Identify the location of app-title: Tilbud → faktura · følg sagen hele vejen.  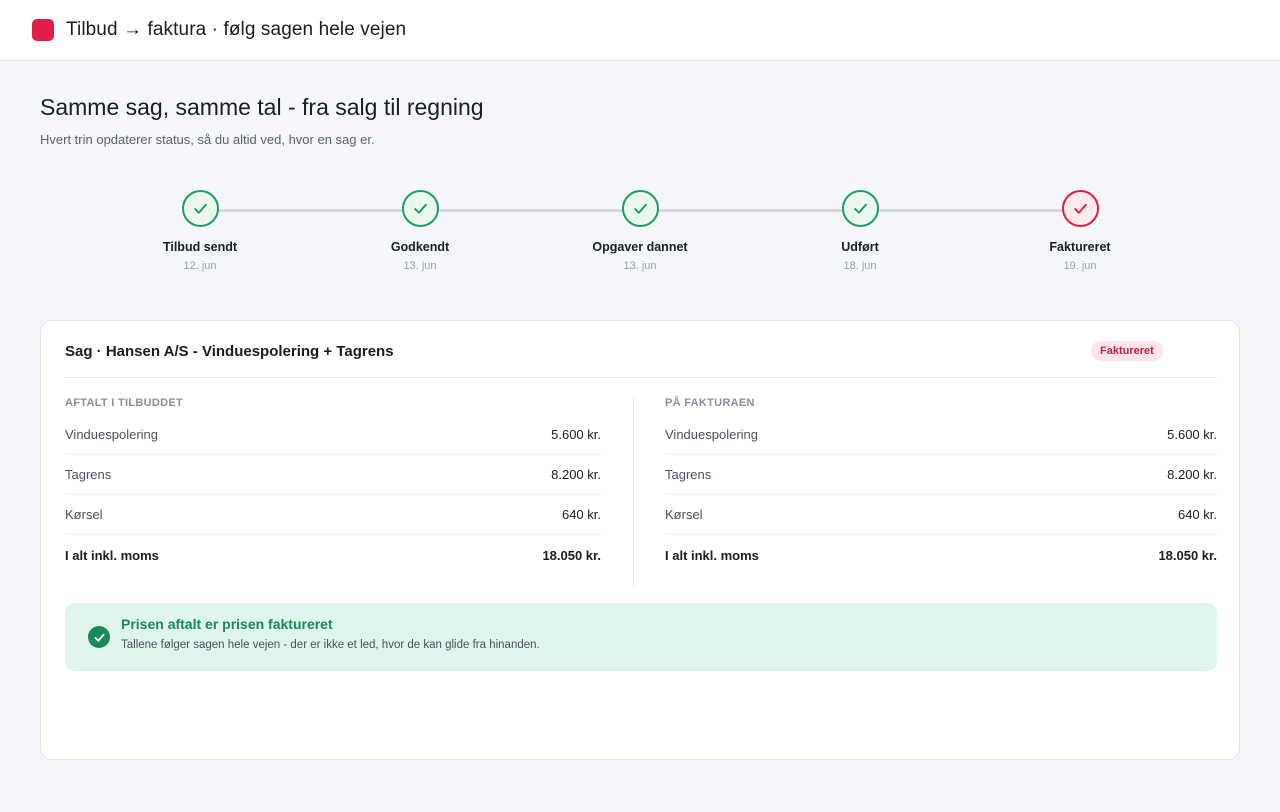
(236, 29).